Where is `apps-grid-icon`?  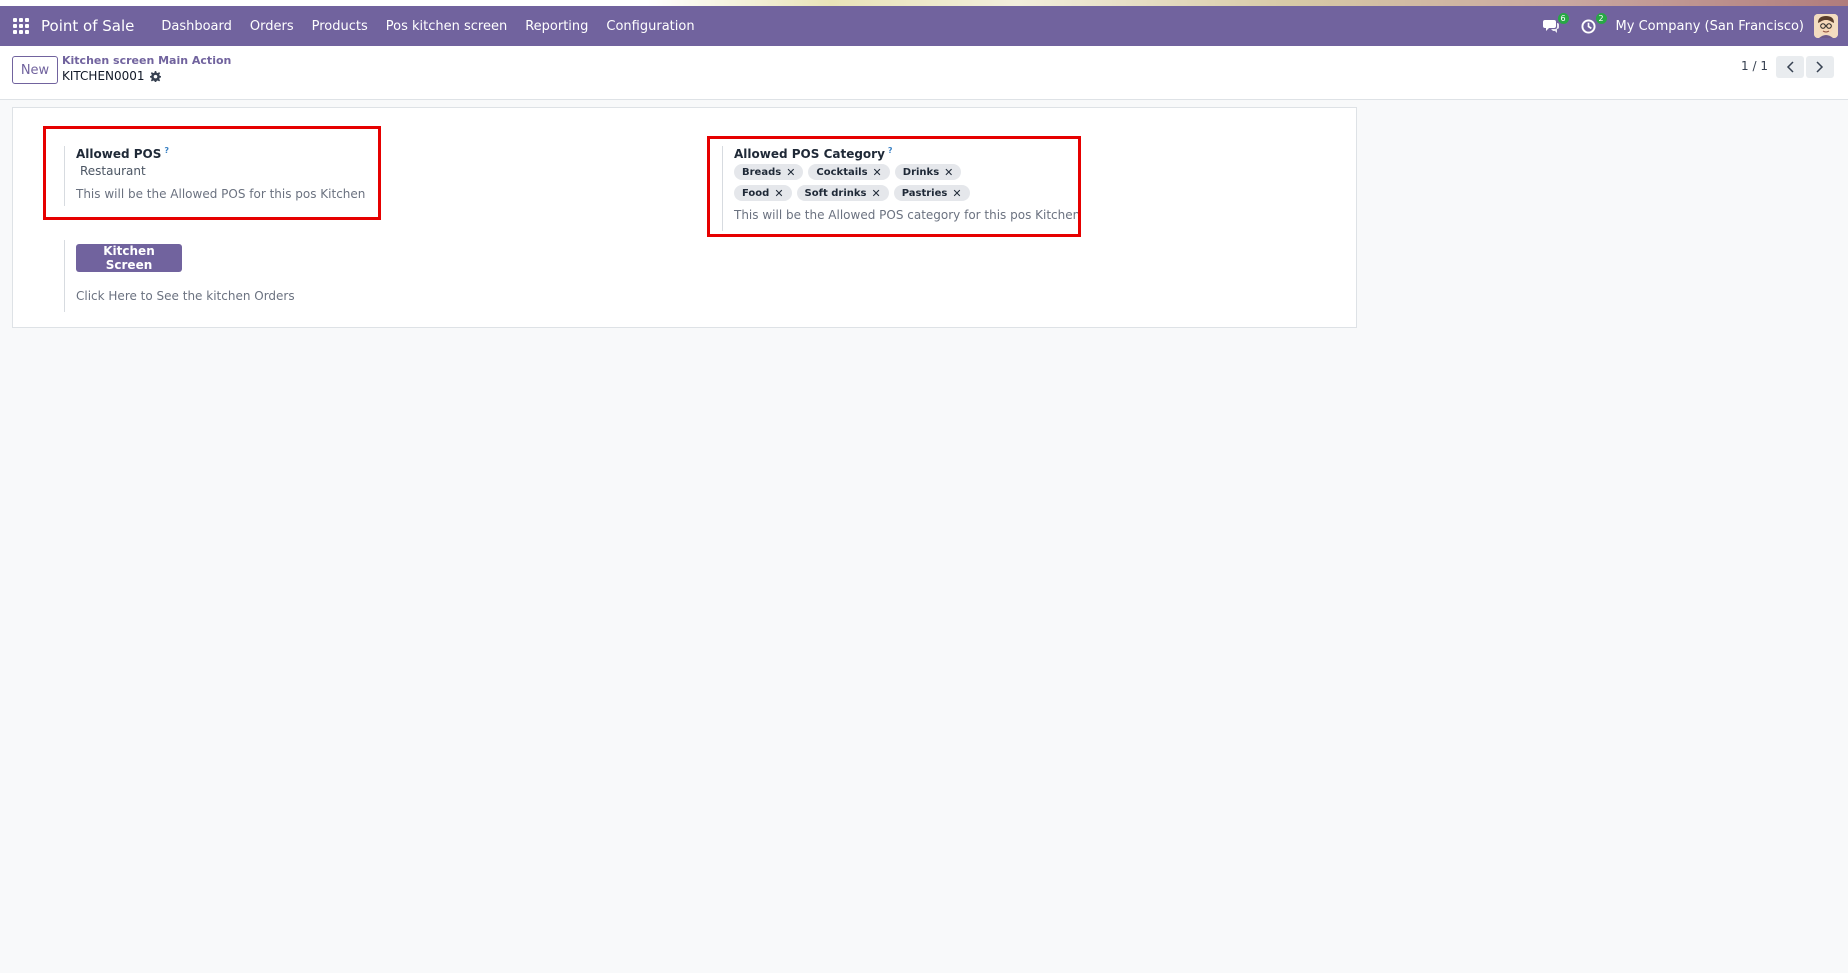 apps-grid-icon is located at coordinates (21, 26).